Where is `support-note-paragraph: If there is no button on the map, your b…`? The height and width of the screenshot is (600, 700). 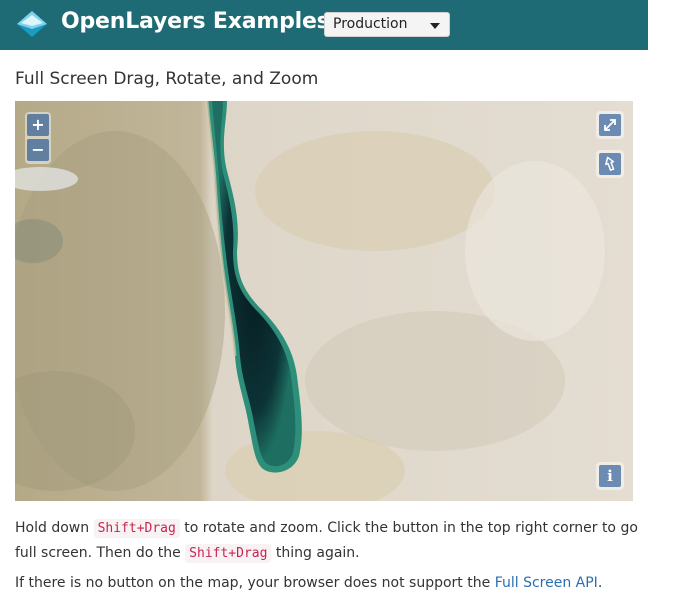 support-note-paragraph: If there is no button on the map, your b… is located at coordinates (330, 583).